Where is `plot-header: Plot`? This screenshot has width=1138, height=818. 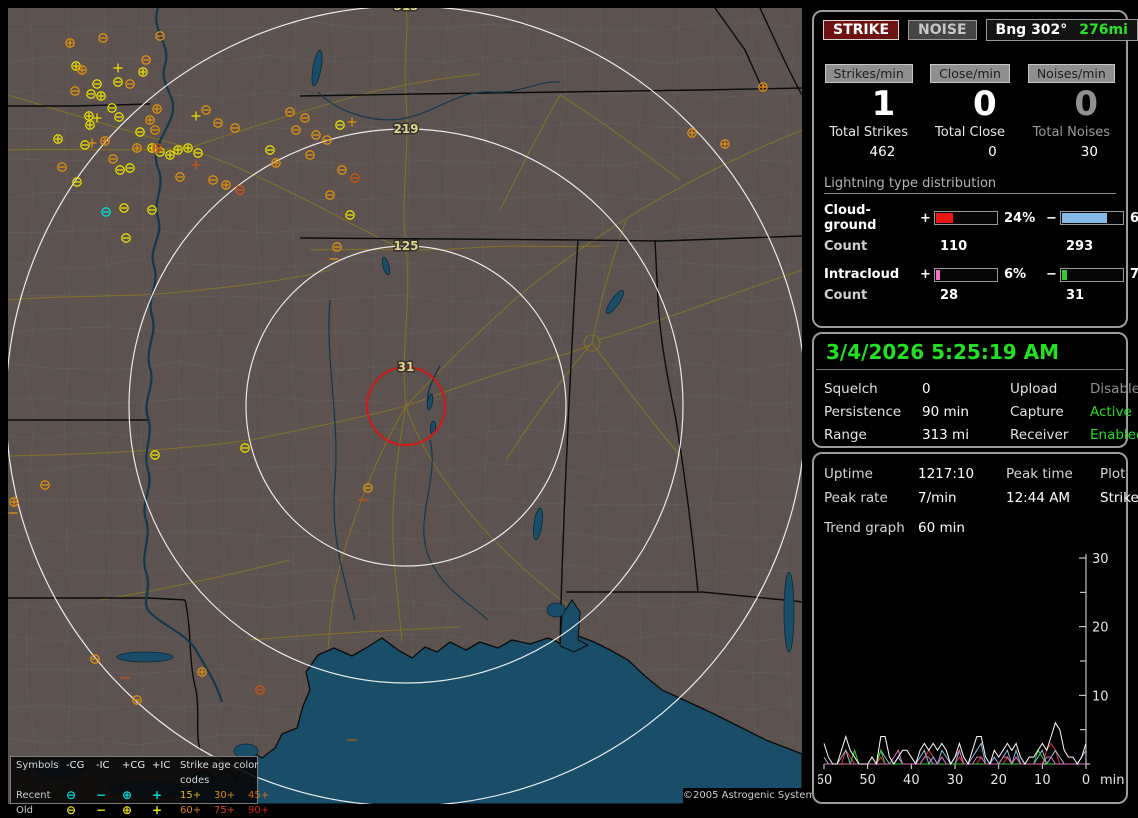 plot-header: Plot is located at coordinates (1113, 474).